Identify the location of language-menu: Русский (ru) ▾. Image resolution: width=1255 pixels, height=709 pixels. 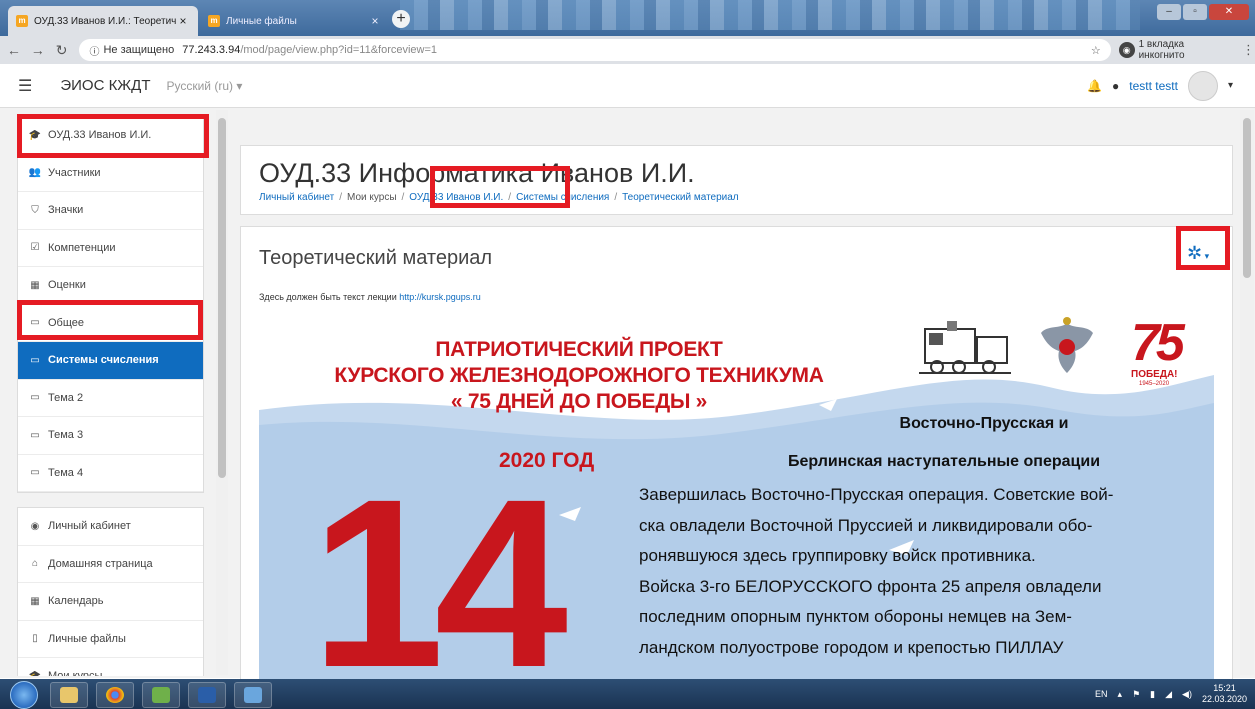
(204, 86).